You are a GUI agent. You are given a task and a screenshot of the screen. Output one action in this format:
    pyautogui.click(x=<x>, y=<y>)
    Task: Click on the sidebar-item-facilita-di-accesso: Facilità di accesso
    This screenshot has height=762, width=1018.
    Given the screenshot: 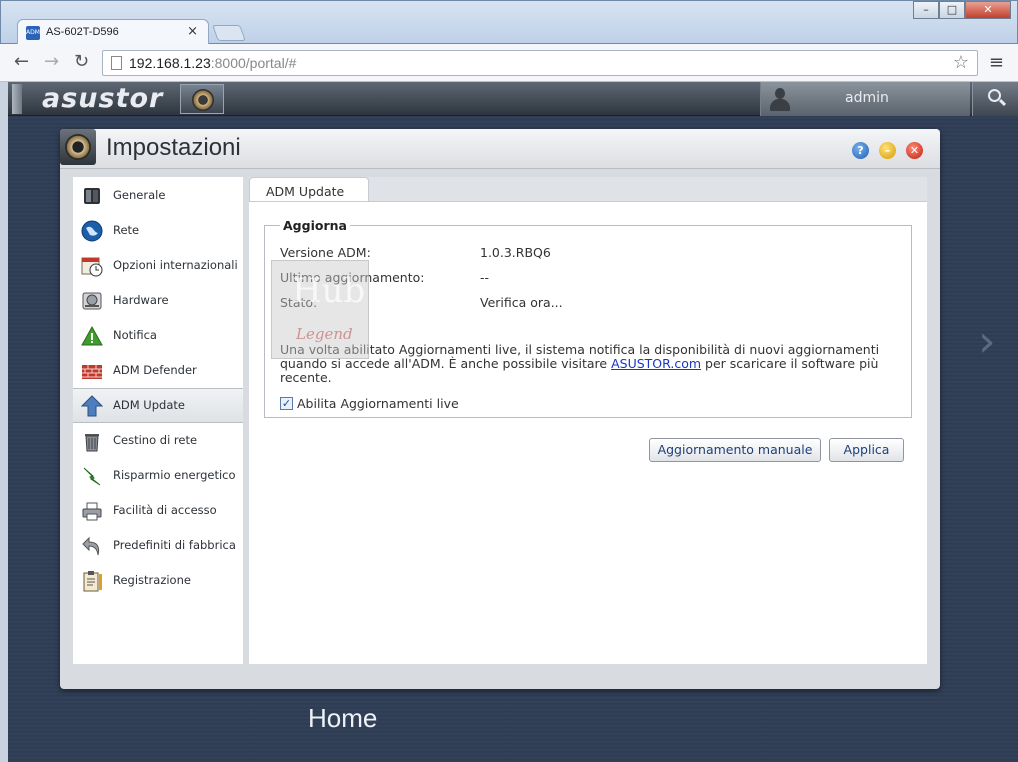 What is the action you would take?
    pyautogui.click(x=158, y=510)
    